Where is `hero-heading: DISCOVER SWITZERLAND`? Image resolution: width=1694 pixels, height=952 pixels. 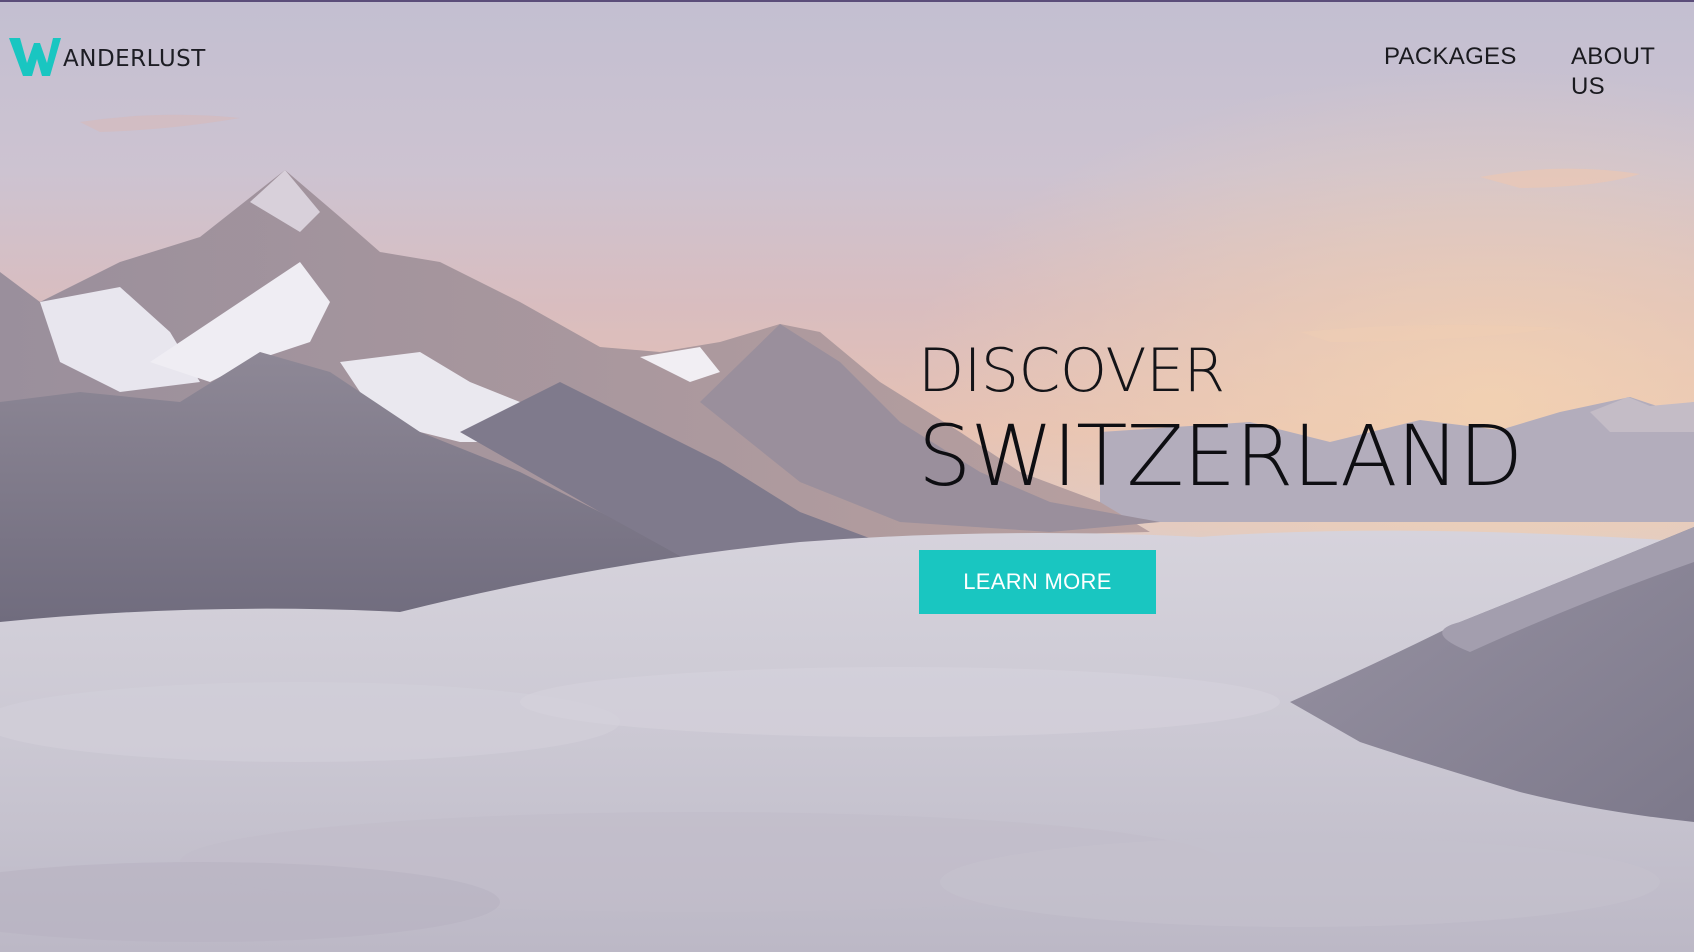
hero-heading: DISCOVER SWITZERLAND is located at coordinates (1220, 419).